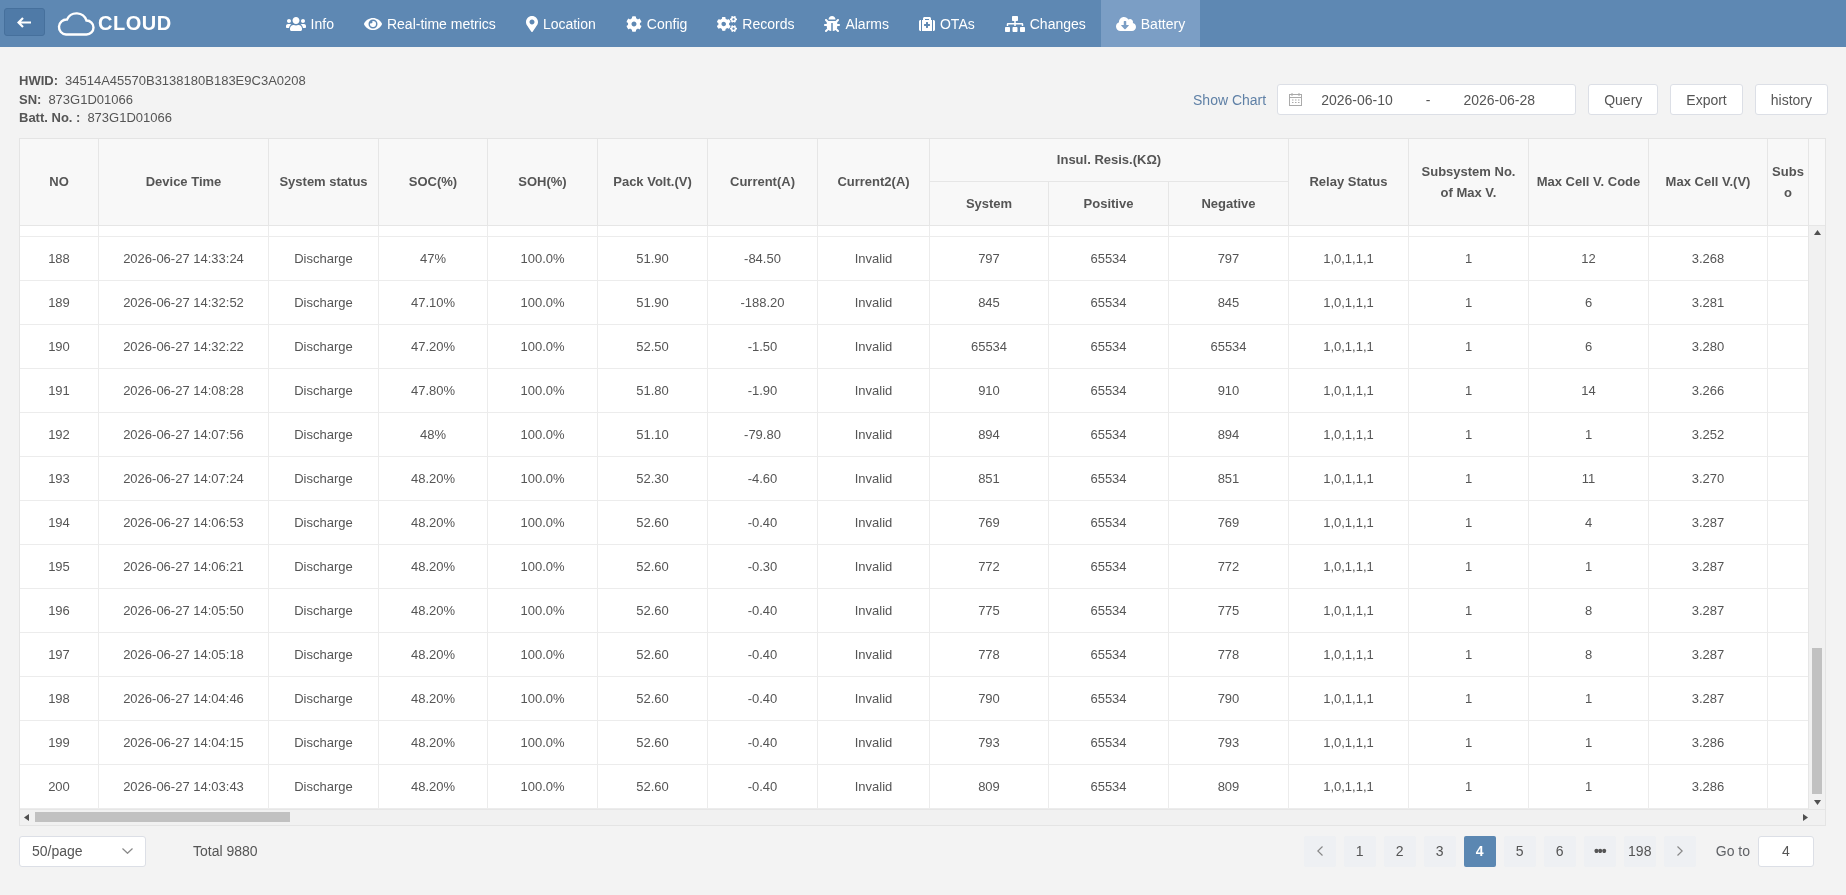 Image resolution: width=1846 pixels, height=895 pixels. What do you see at coordinates (1791, 100) in the screenshot?
I see `toolbar-button: history` at bounding box center [1791, 100].